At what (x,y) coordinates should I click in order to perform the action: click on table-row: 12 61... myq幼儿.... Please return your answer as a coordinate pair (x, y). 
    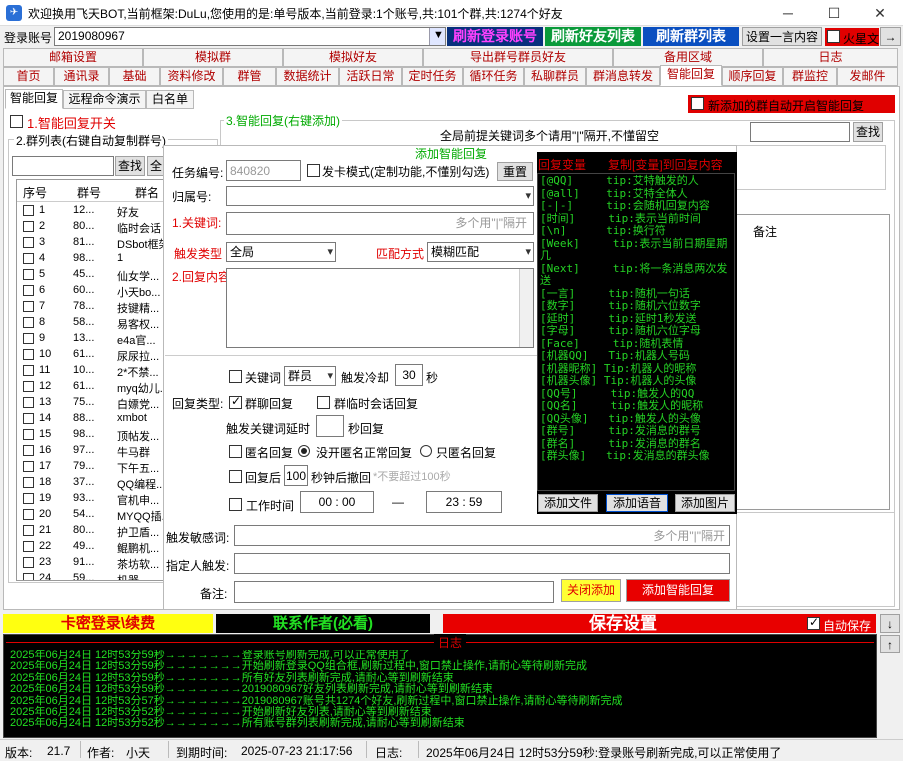
    Looking at the image, I should click on (91, 387).